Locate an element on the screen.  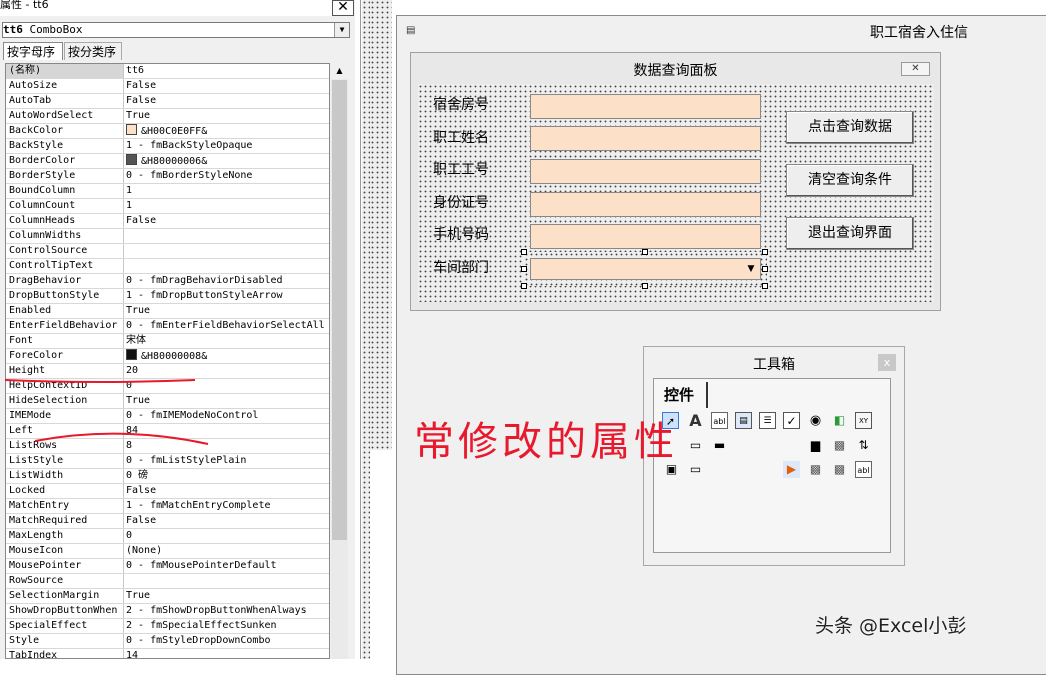
property-row: MatchRequired False is located at coordinates (167, 521).